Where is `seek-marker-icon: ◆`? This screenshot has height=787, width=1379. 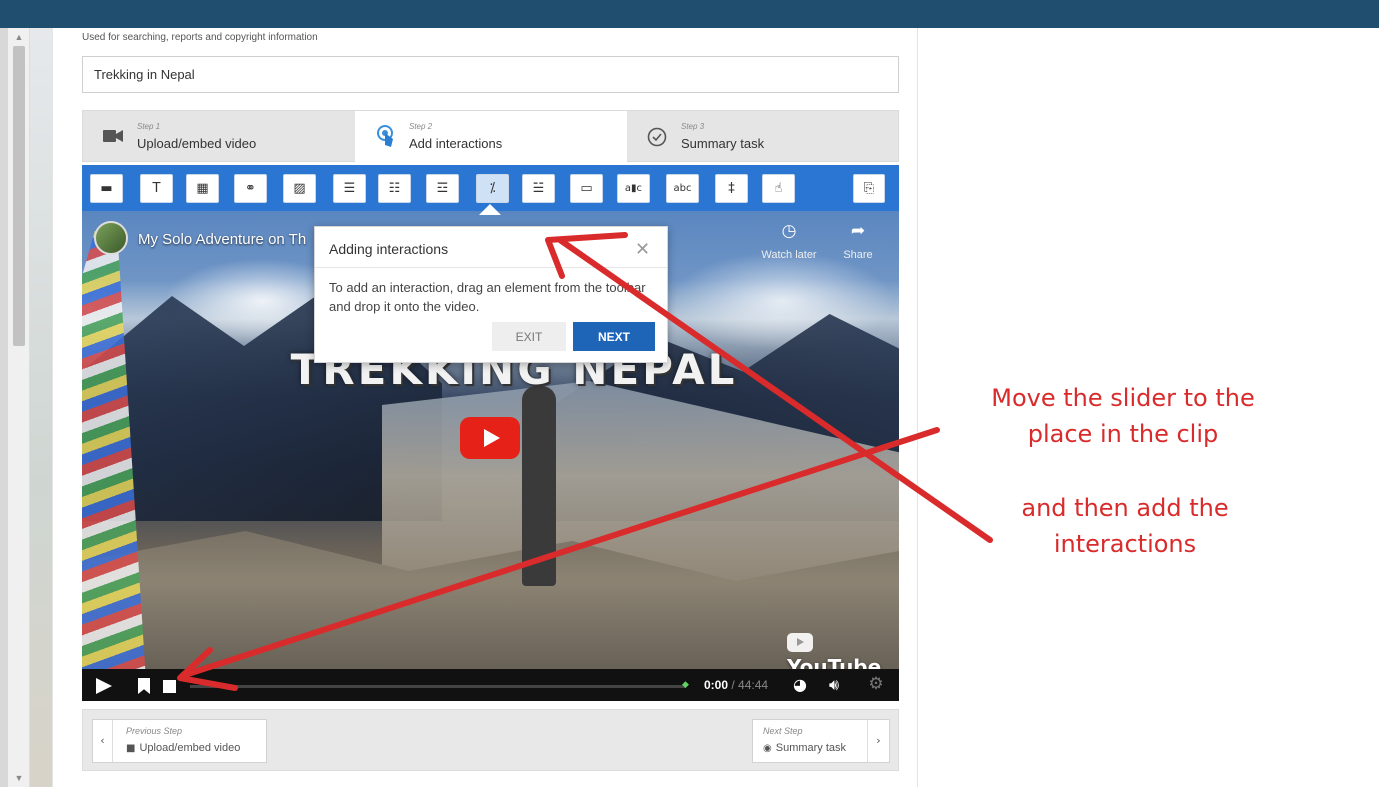 seek-marker-icon: ◆ is located at coordinates (685, 685).